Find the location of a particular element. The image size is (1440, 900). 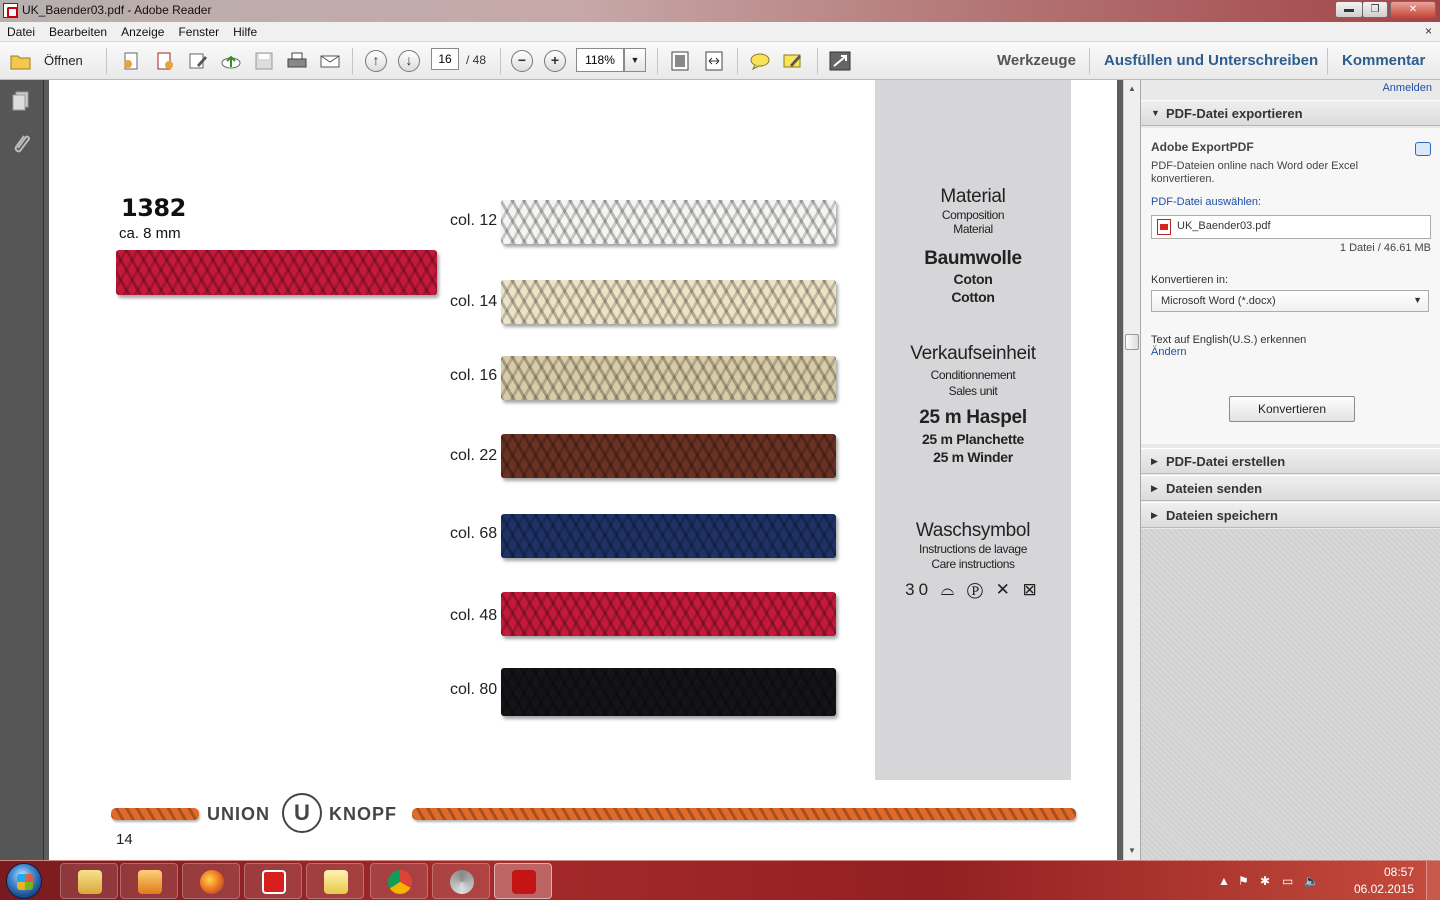

taskbar-media-player is located at coordinates (149, 881).